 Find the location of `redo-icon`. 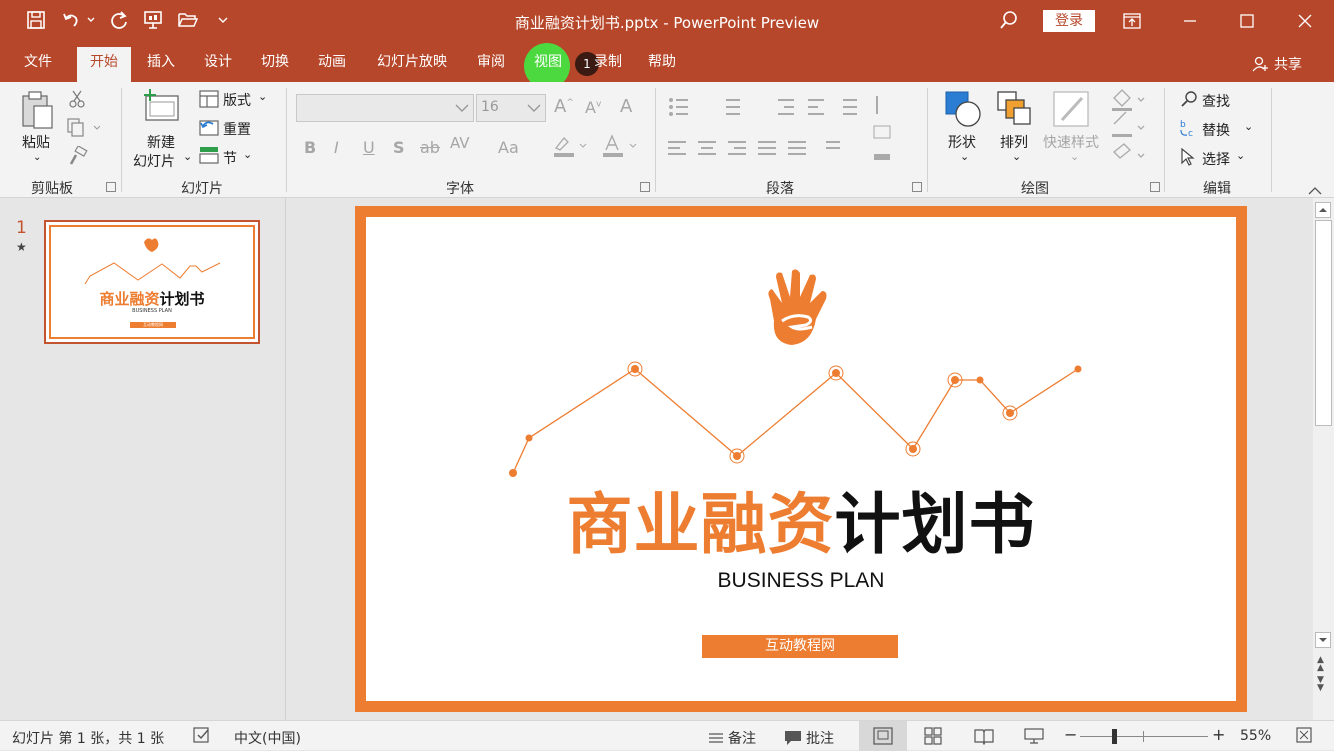

redo-icon is located at coordinates (119, 20).